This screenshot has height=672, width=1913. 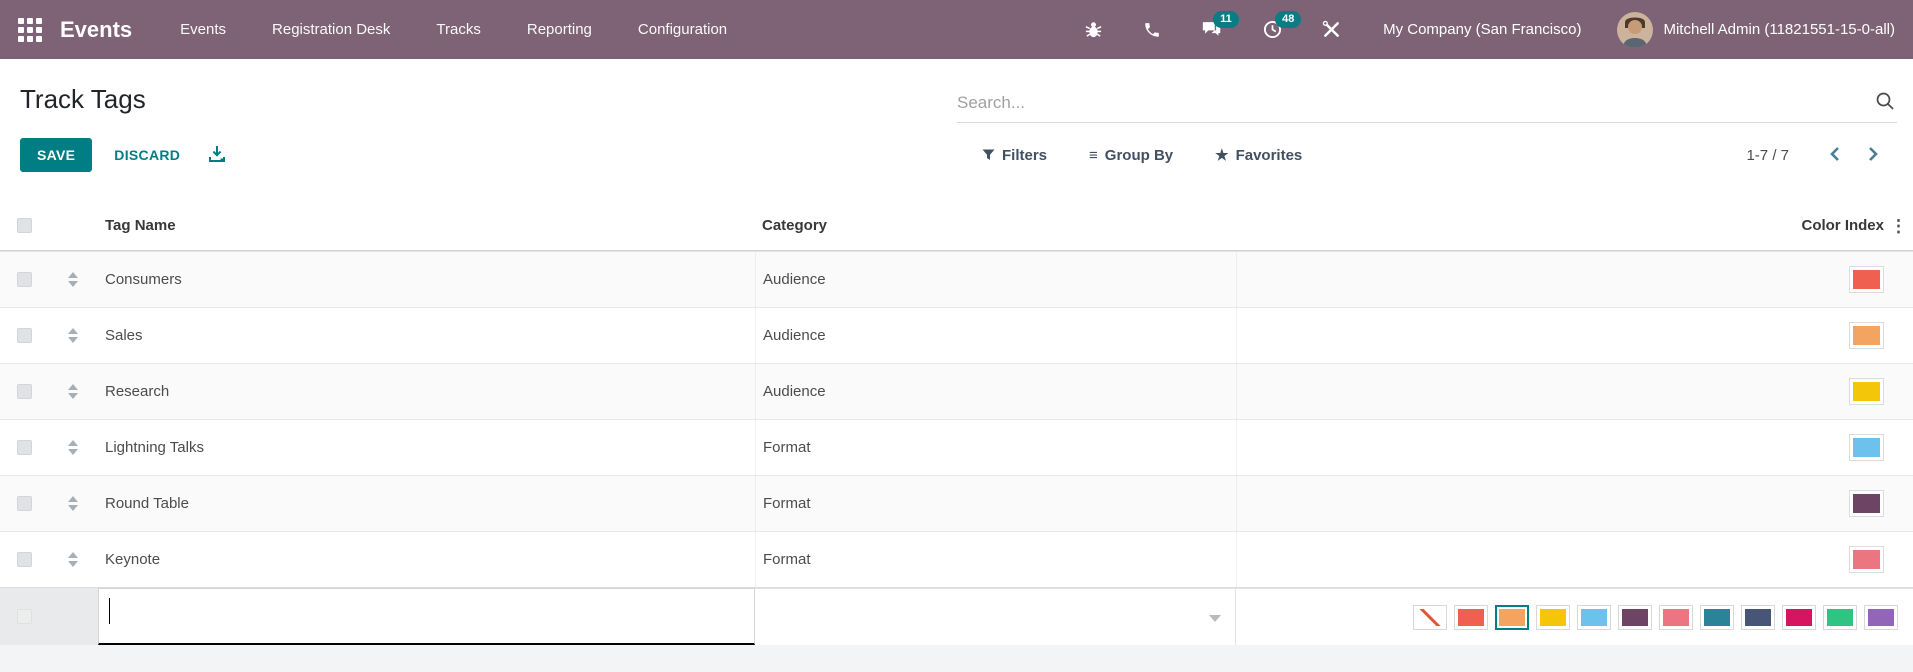 I want to click on user-menu: Mitchell Admin (11821551-15-0-all), so click(x=1779, y=29).